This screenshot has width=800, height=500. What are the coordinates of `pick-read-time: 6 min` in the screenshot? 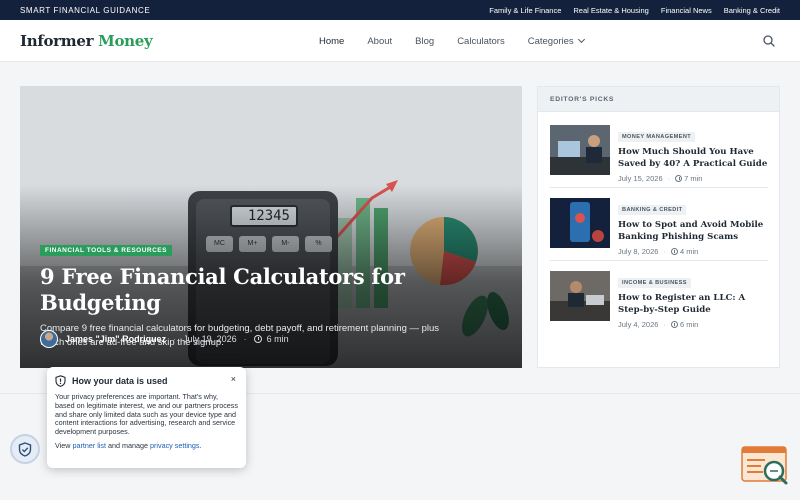 It's located at (689, 324).